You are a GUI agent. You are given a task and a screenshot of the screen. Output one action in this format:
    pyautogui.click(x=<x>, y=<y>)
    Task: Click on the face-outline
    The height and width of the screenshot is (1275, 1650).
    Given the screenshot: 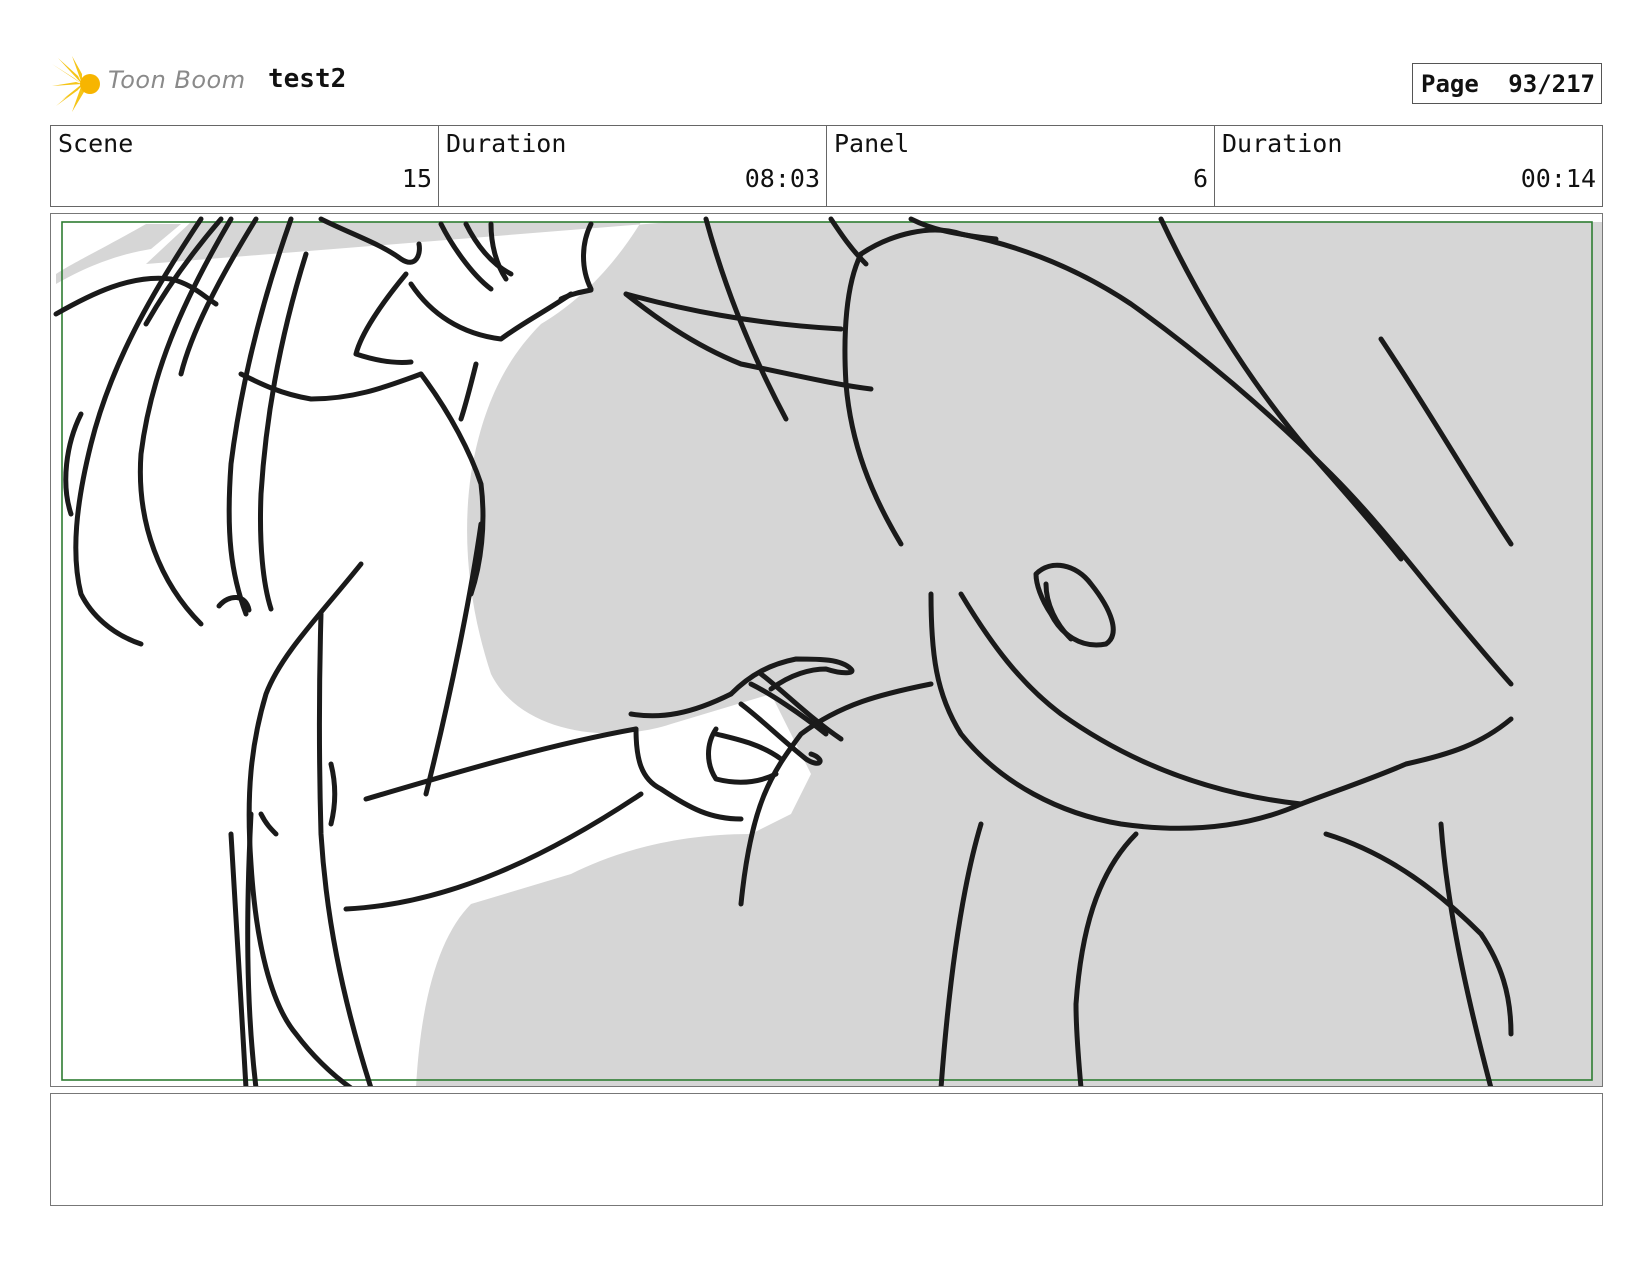 What is the action you would take?
    pyautogui.click(x=383, y=318)
    